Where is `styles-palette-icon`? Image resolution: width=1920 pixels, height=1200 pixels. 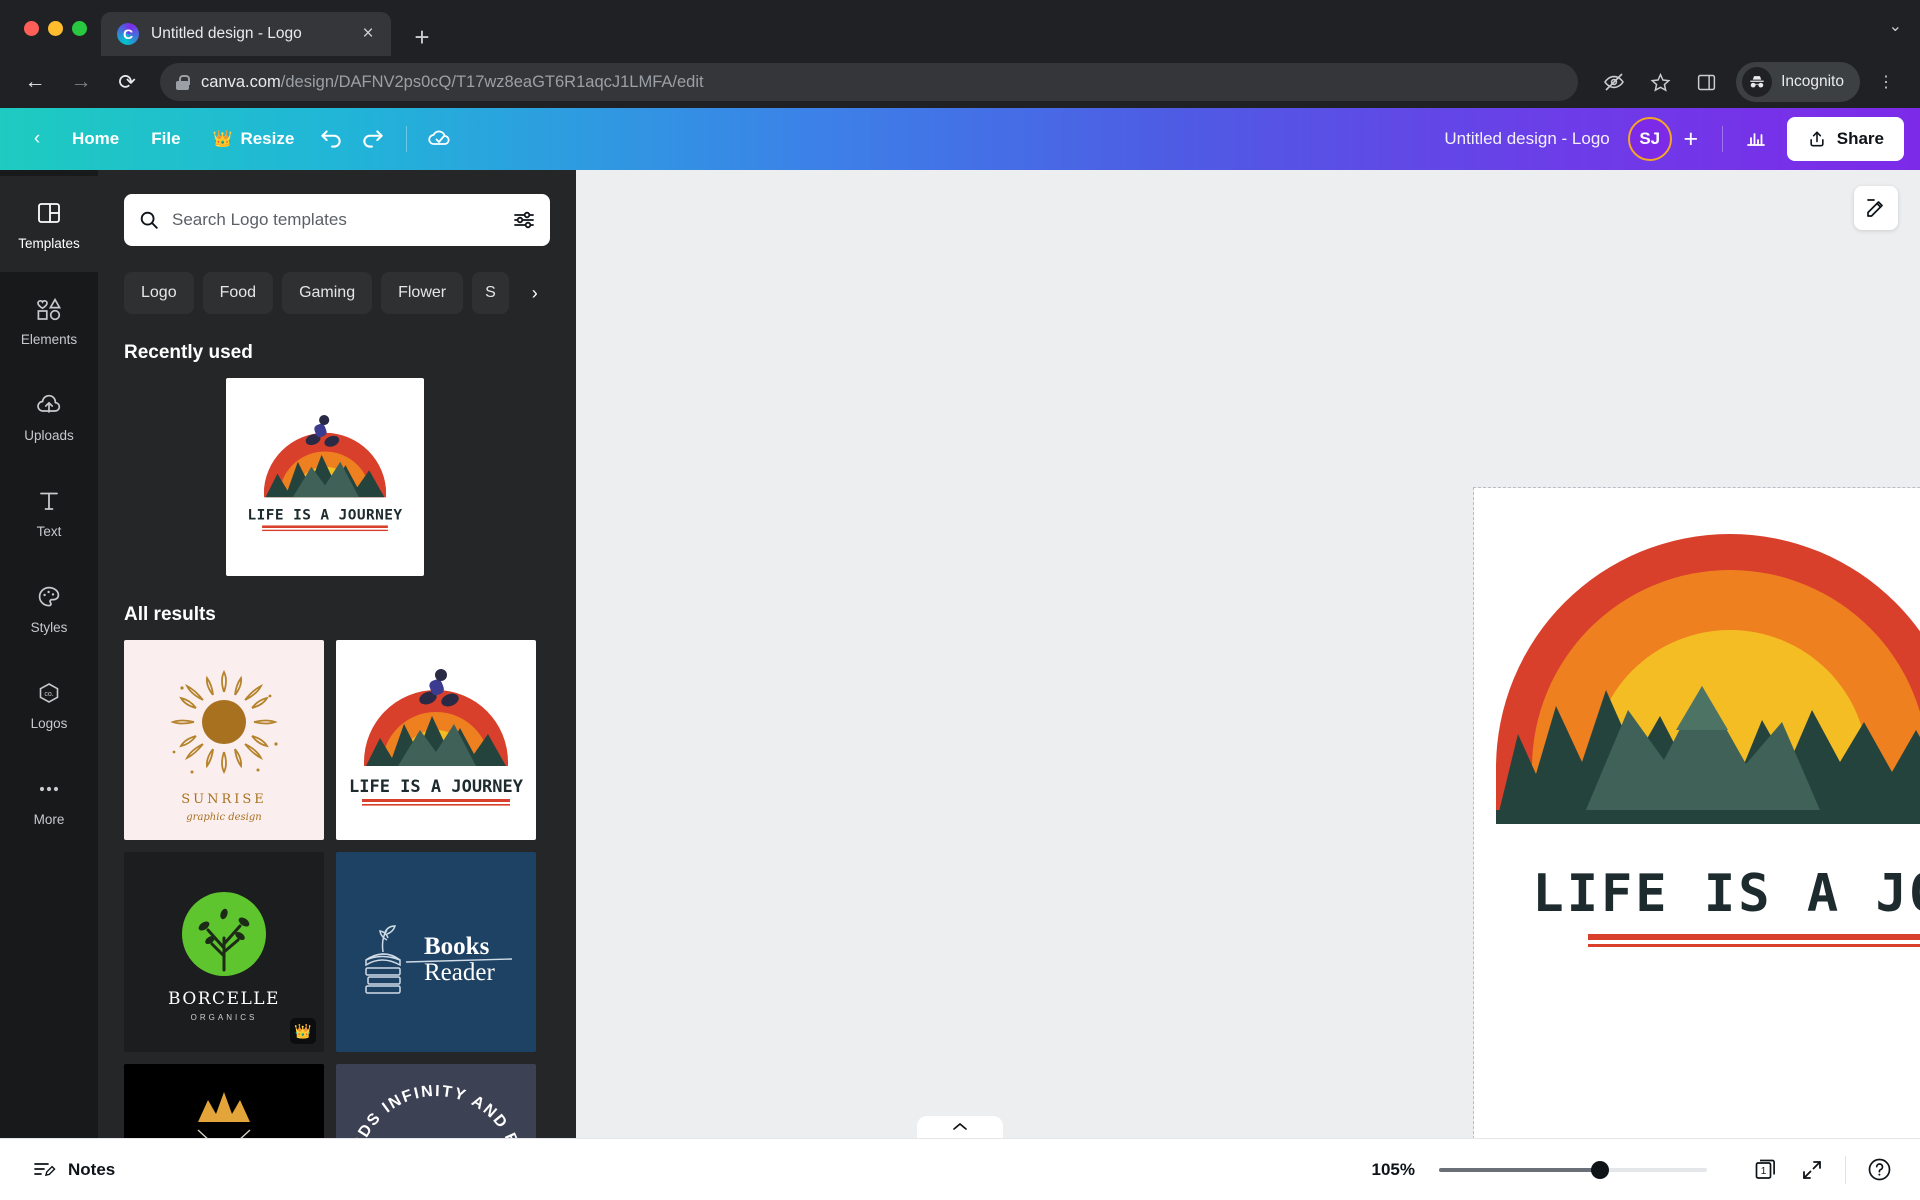
styles-palette-icon is located at coordinates (49, 597).